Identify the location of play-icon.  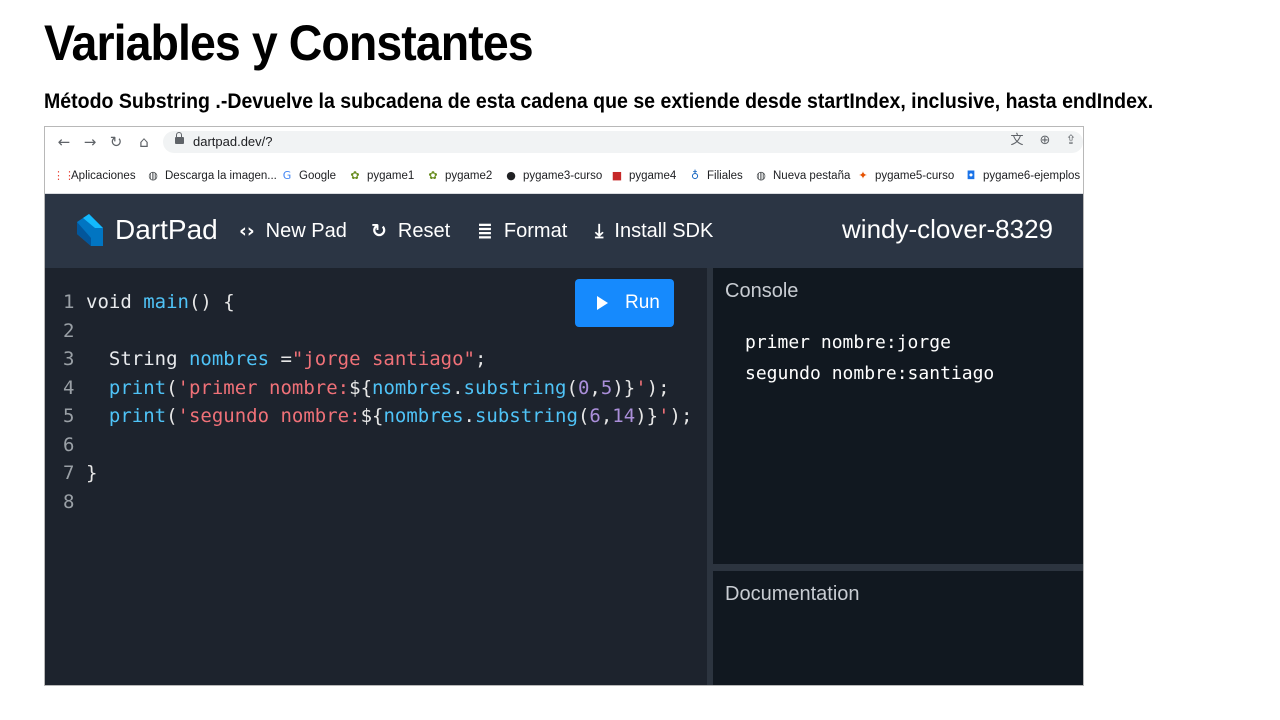
(602, 303).